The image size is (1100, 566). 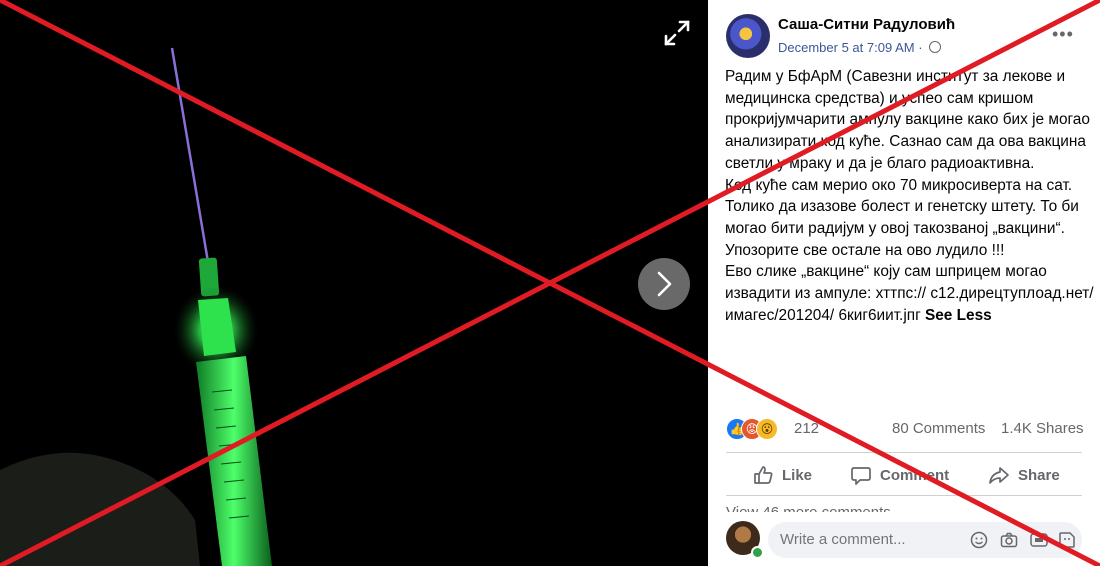 I want to click on see-less-link: See Less, so click(x=958, y=315).